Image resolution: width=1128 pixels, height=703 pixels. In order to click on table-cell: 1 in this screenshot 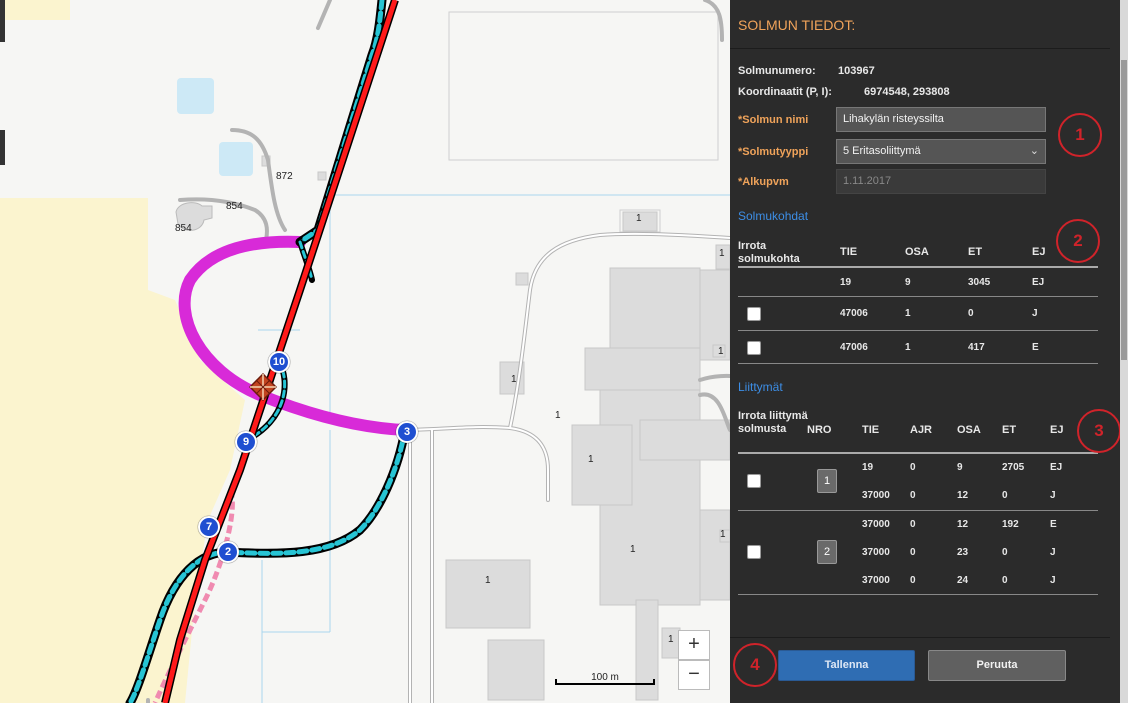, I will do `click(908, 313)`.